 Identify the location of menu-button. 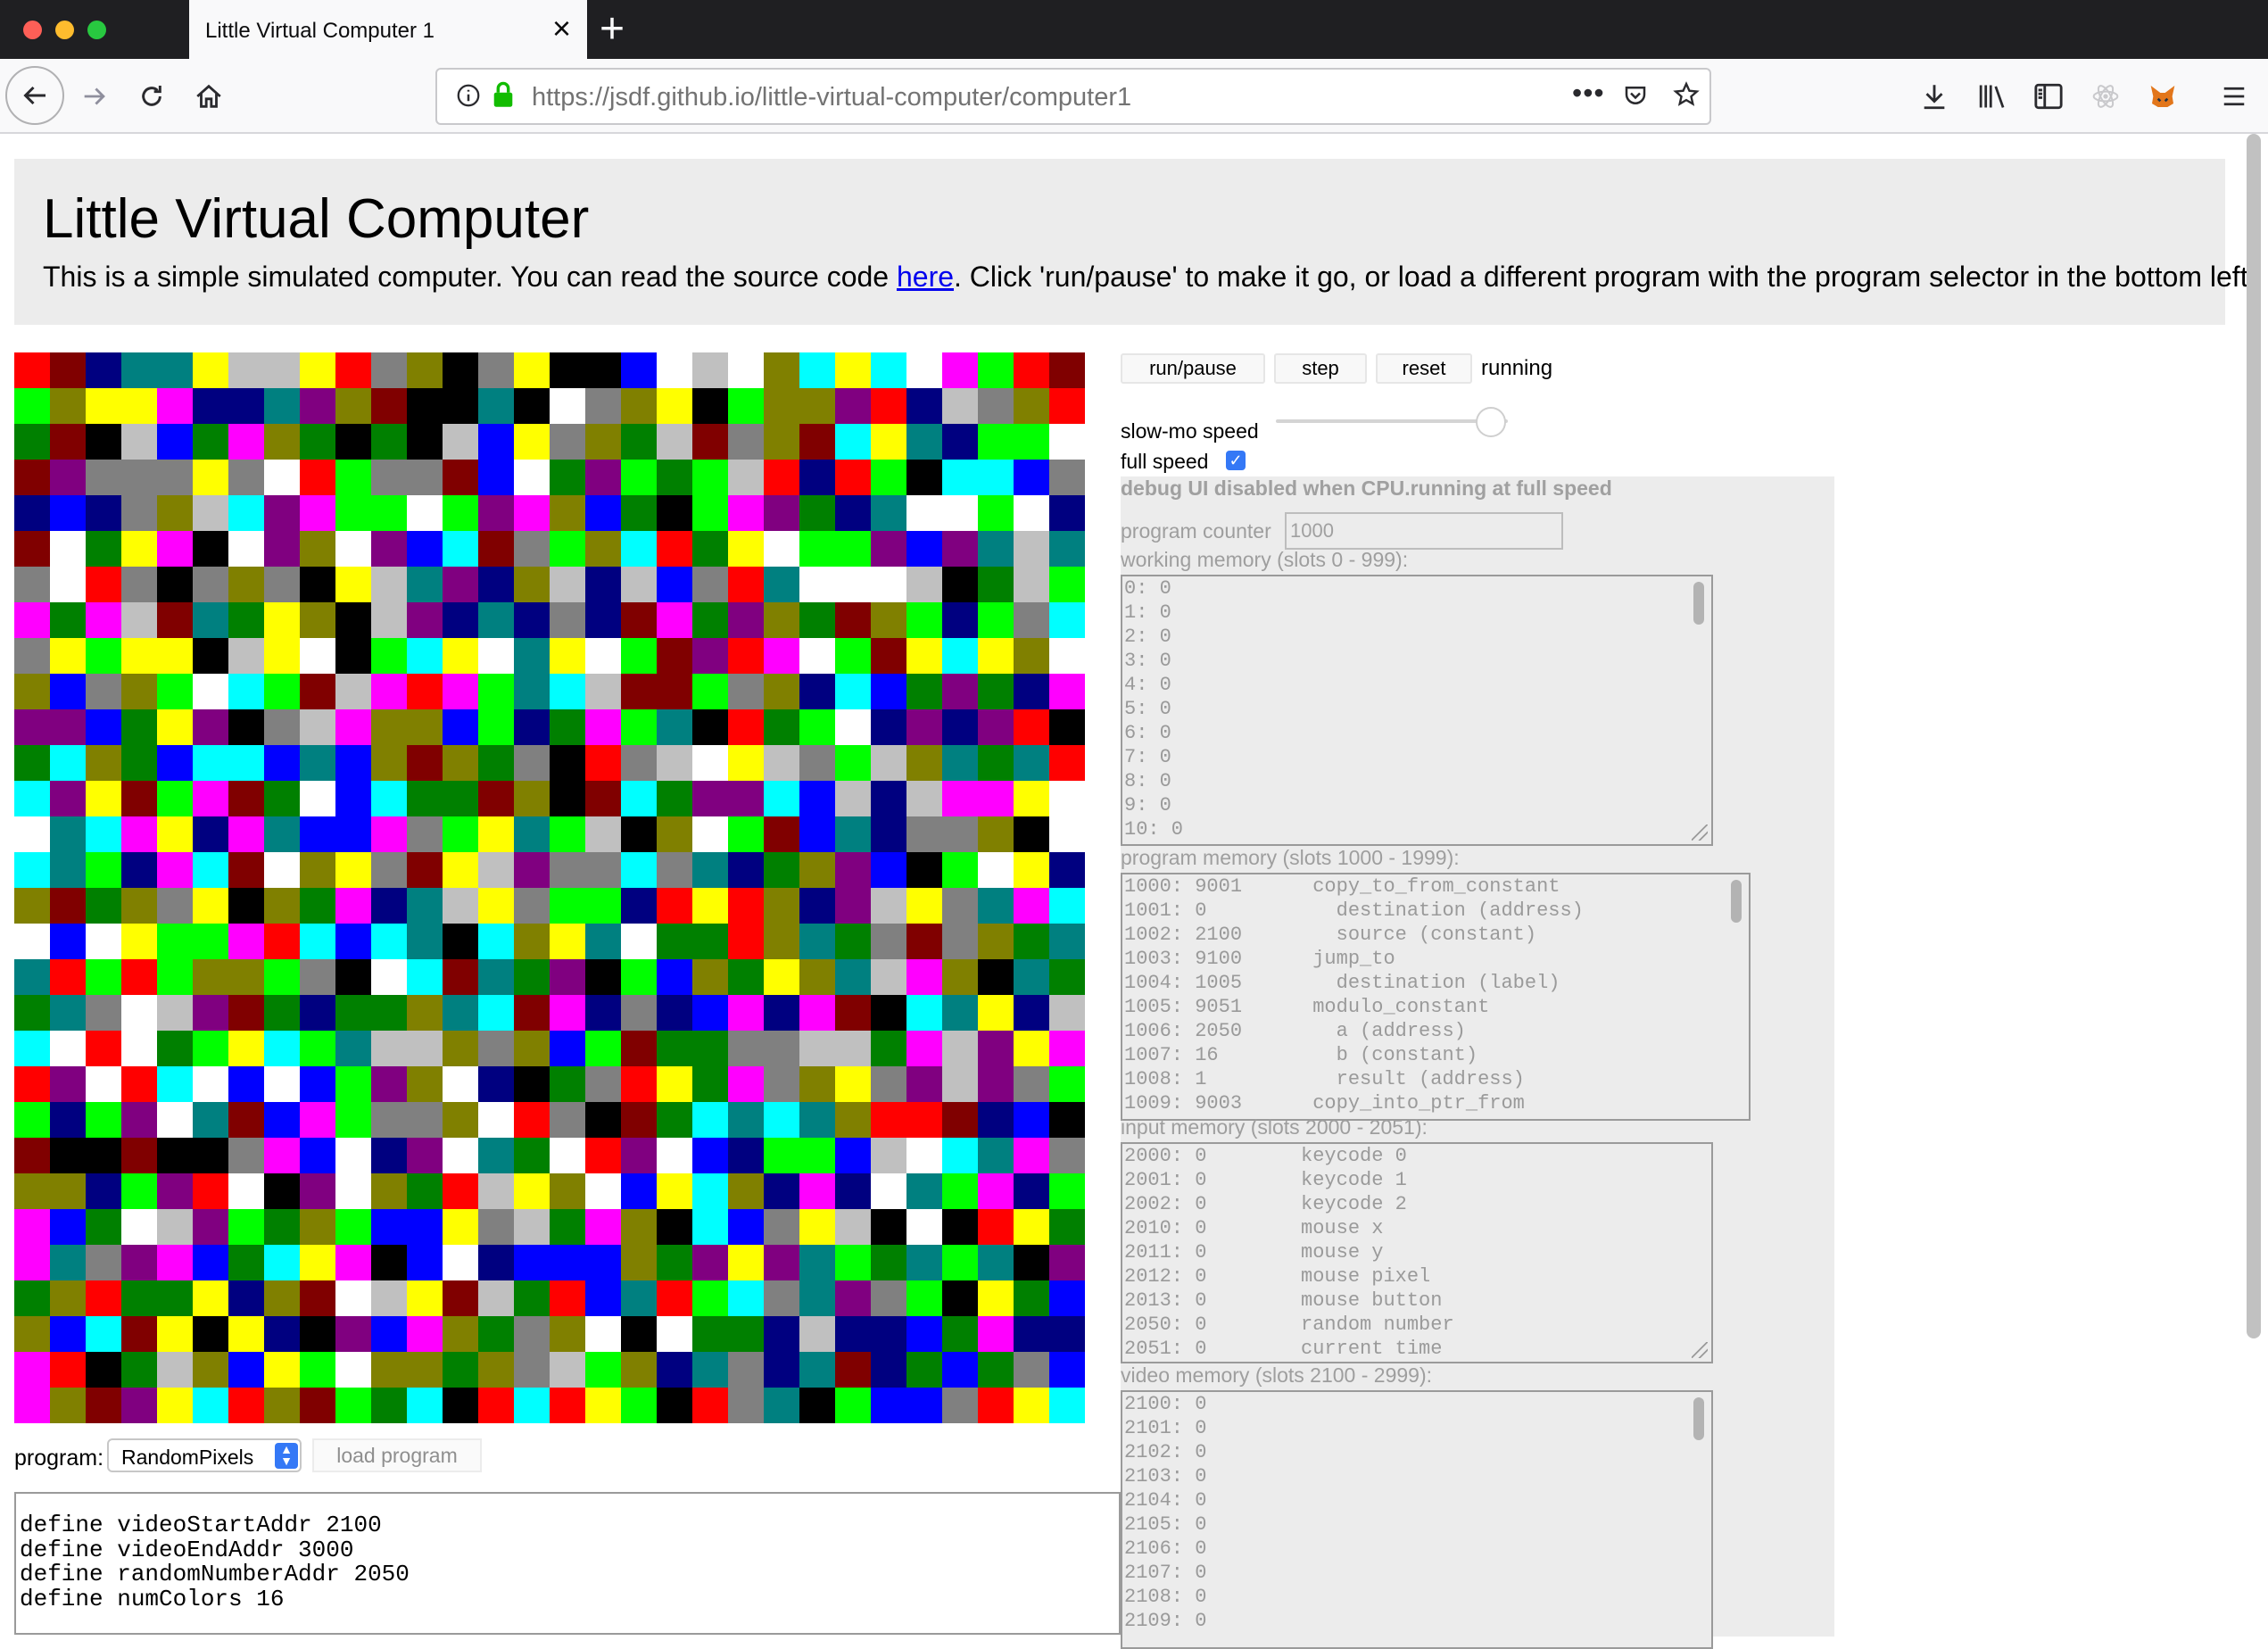
(2234, 96).